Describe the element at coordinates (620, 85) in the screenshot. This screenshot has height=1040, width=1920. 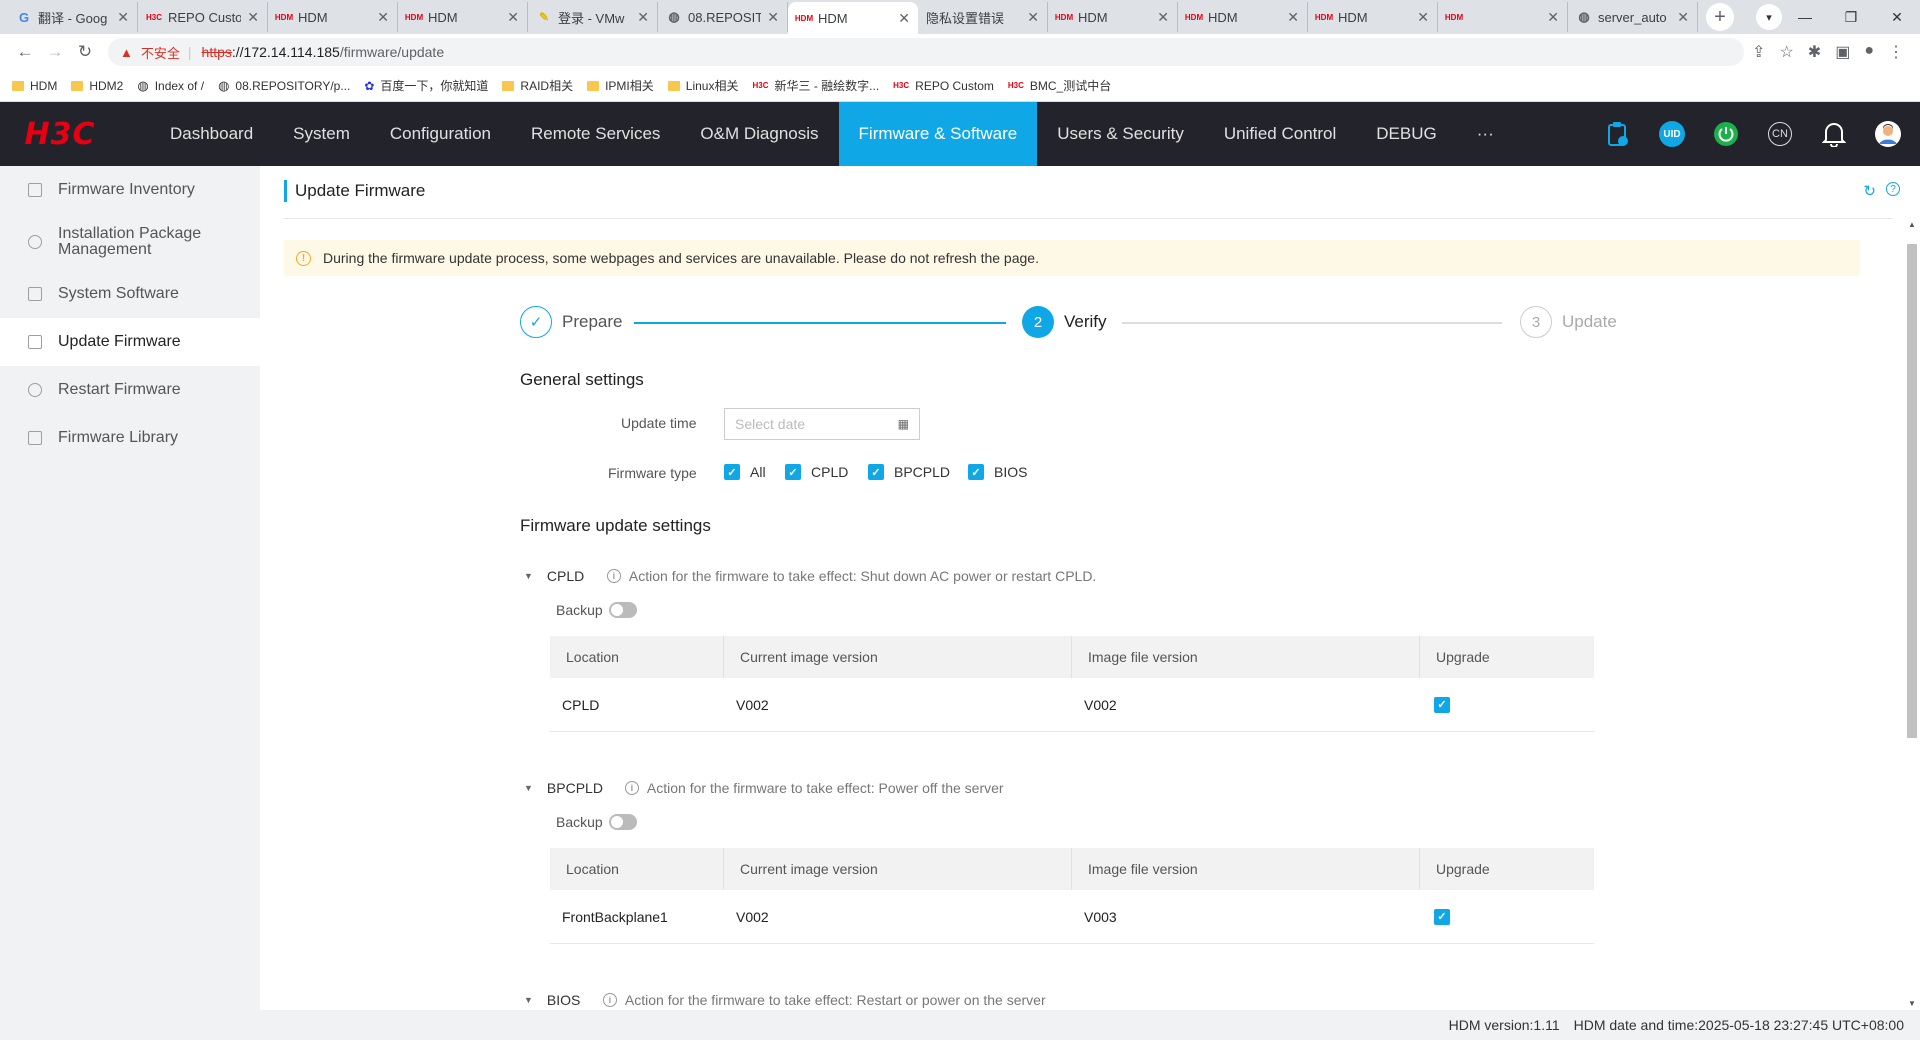
I see `bookmark-item: IPMI相关` at that location.